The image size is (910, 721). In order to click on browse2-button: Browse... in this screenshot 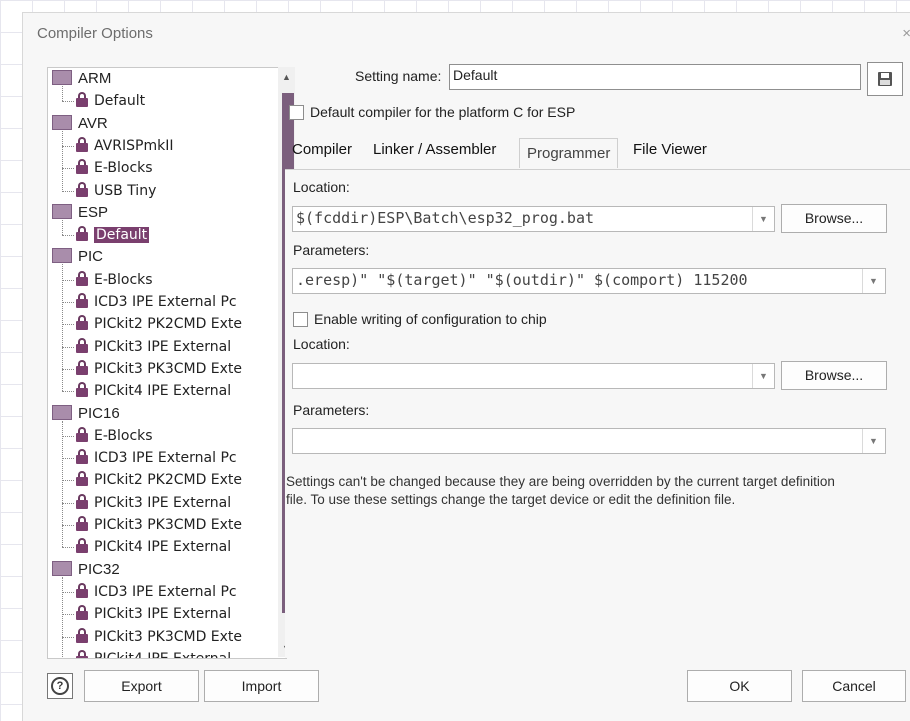, I will do `click(834, 375)`.